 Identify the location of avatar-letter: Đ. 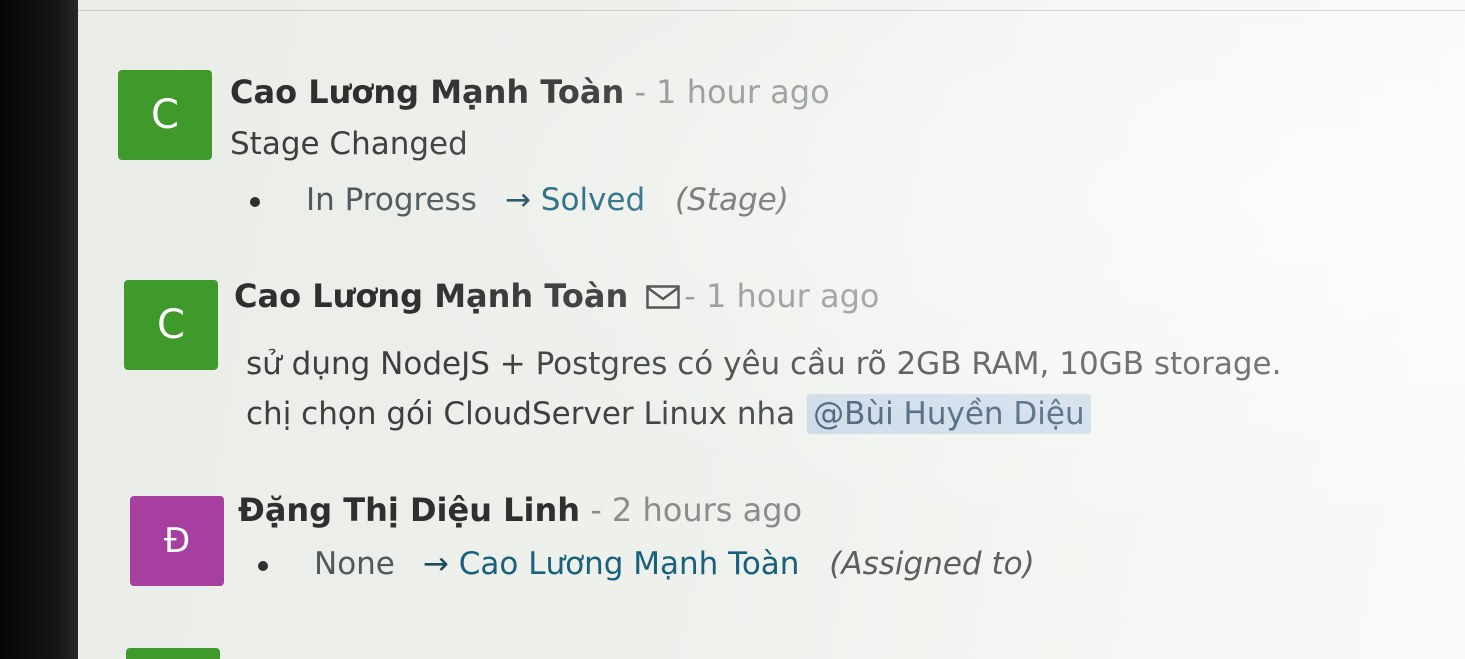
(177, 541).